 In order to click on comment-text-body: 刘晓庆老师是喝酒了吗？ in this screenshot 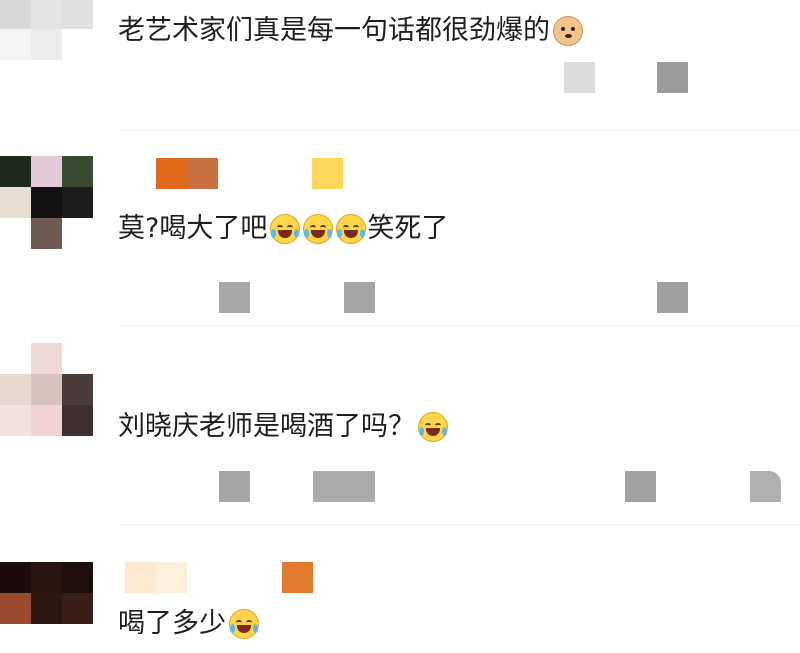, I will do `click(266, 426)`.